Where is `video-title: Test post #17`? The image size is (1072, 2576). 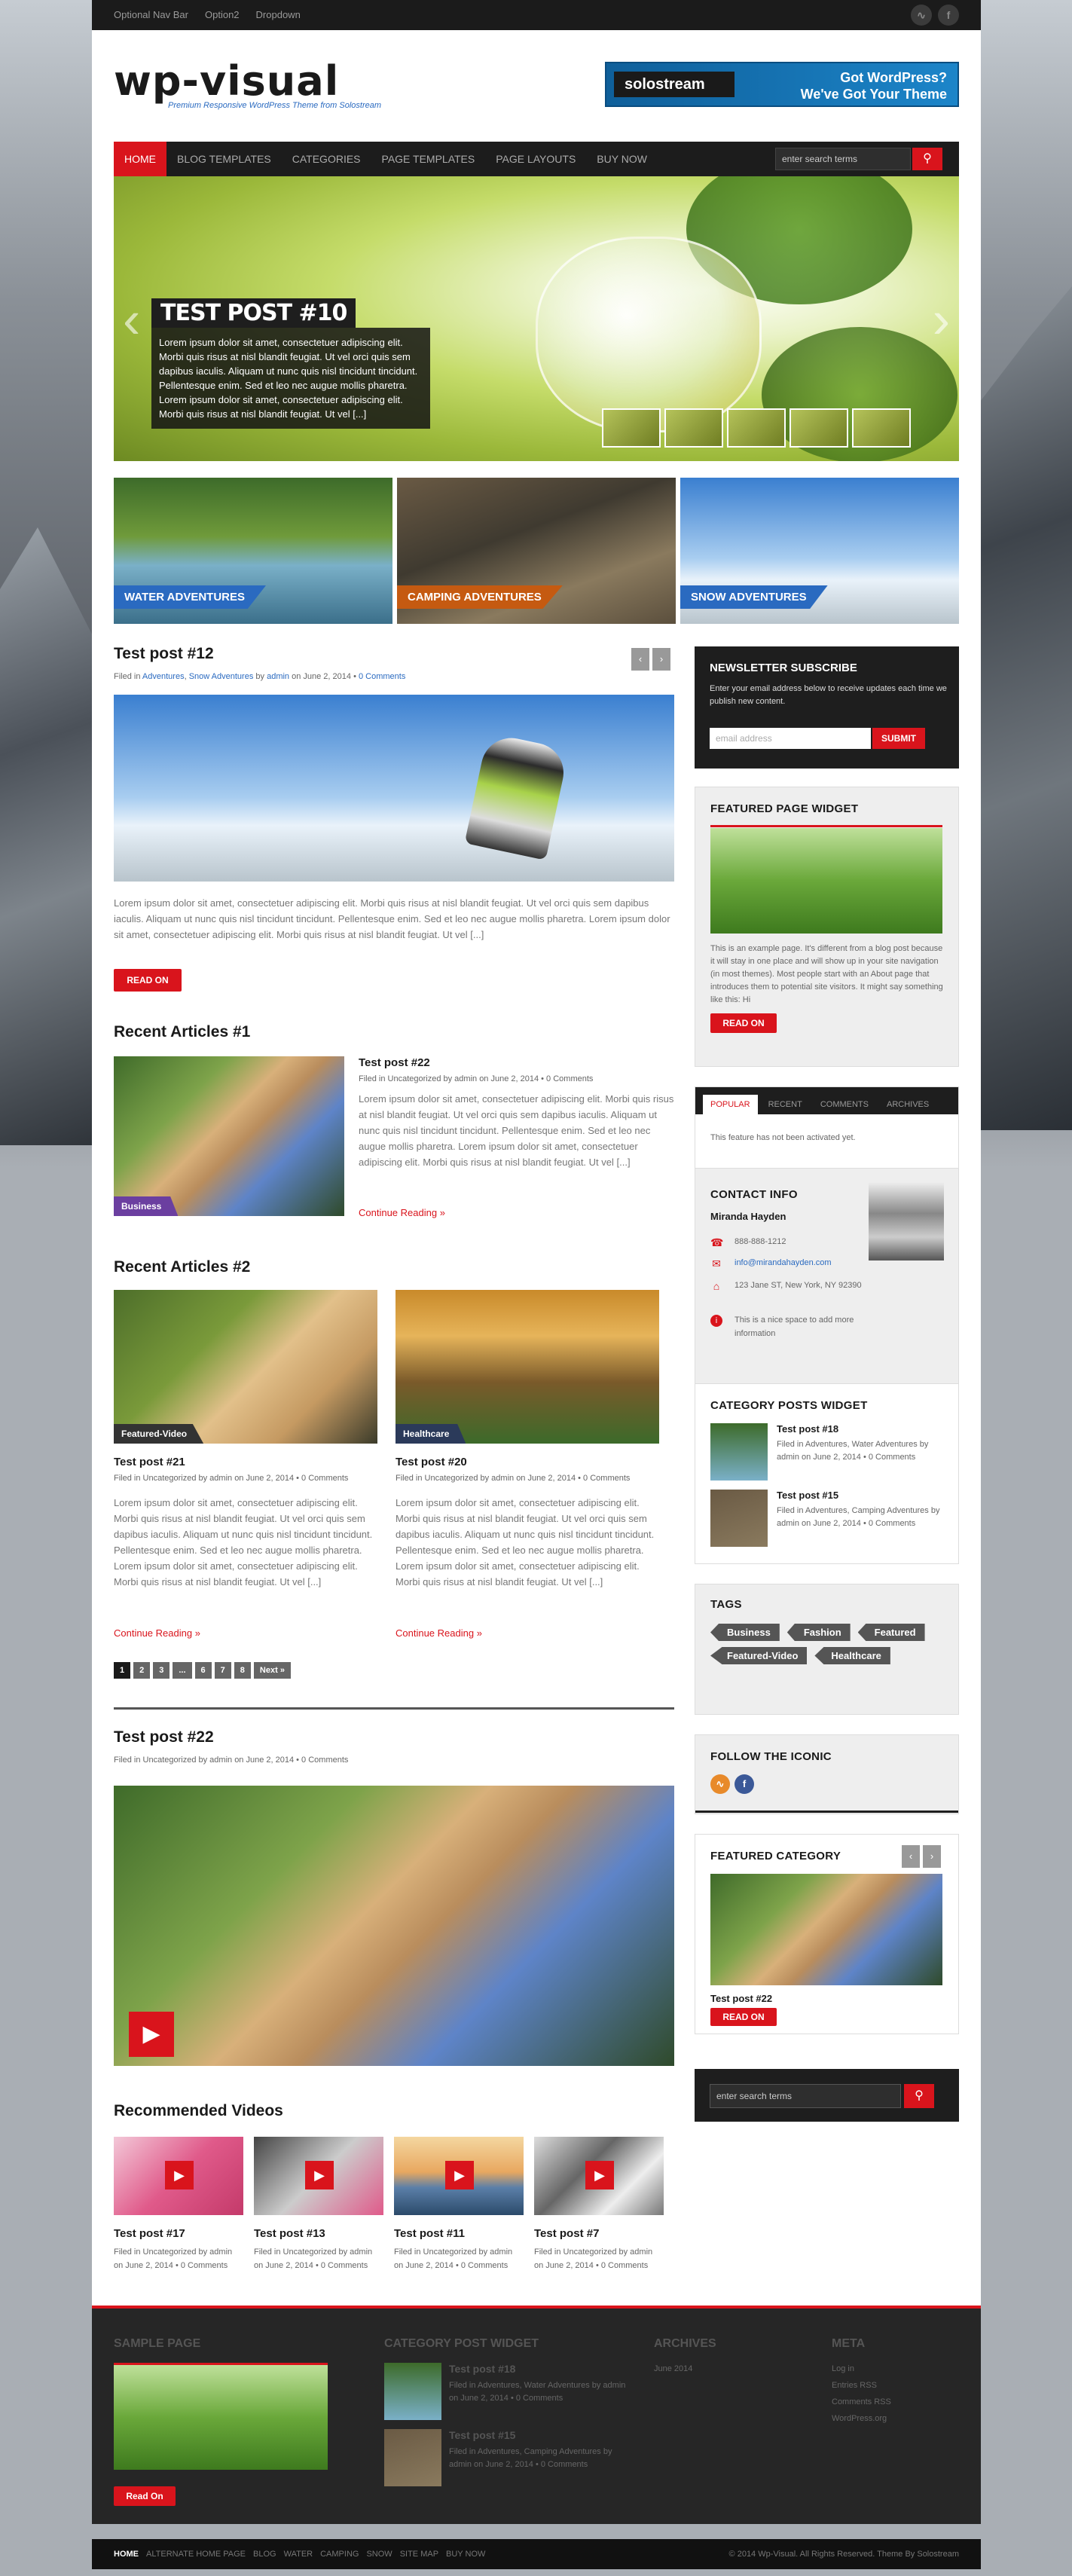
video-title: Test post #17 is located at coordinates (149, 2233).